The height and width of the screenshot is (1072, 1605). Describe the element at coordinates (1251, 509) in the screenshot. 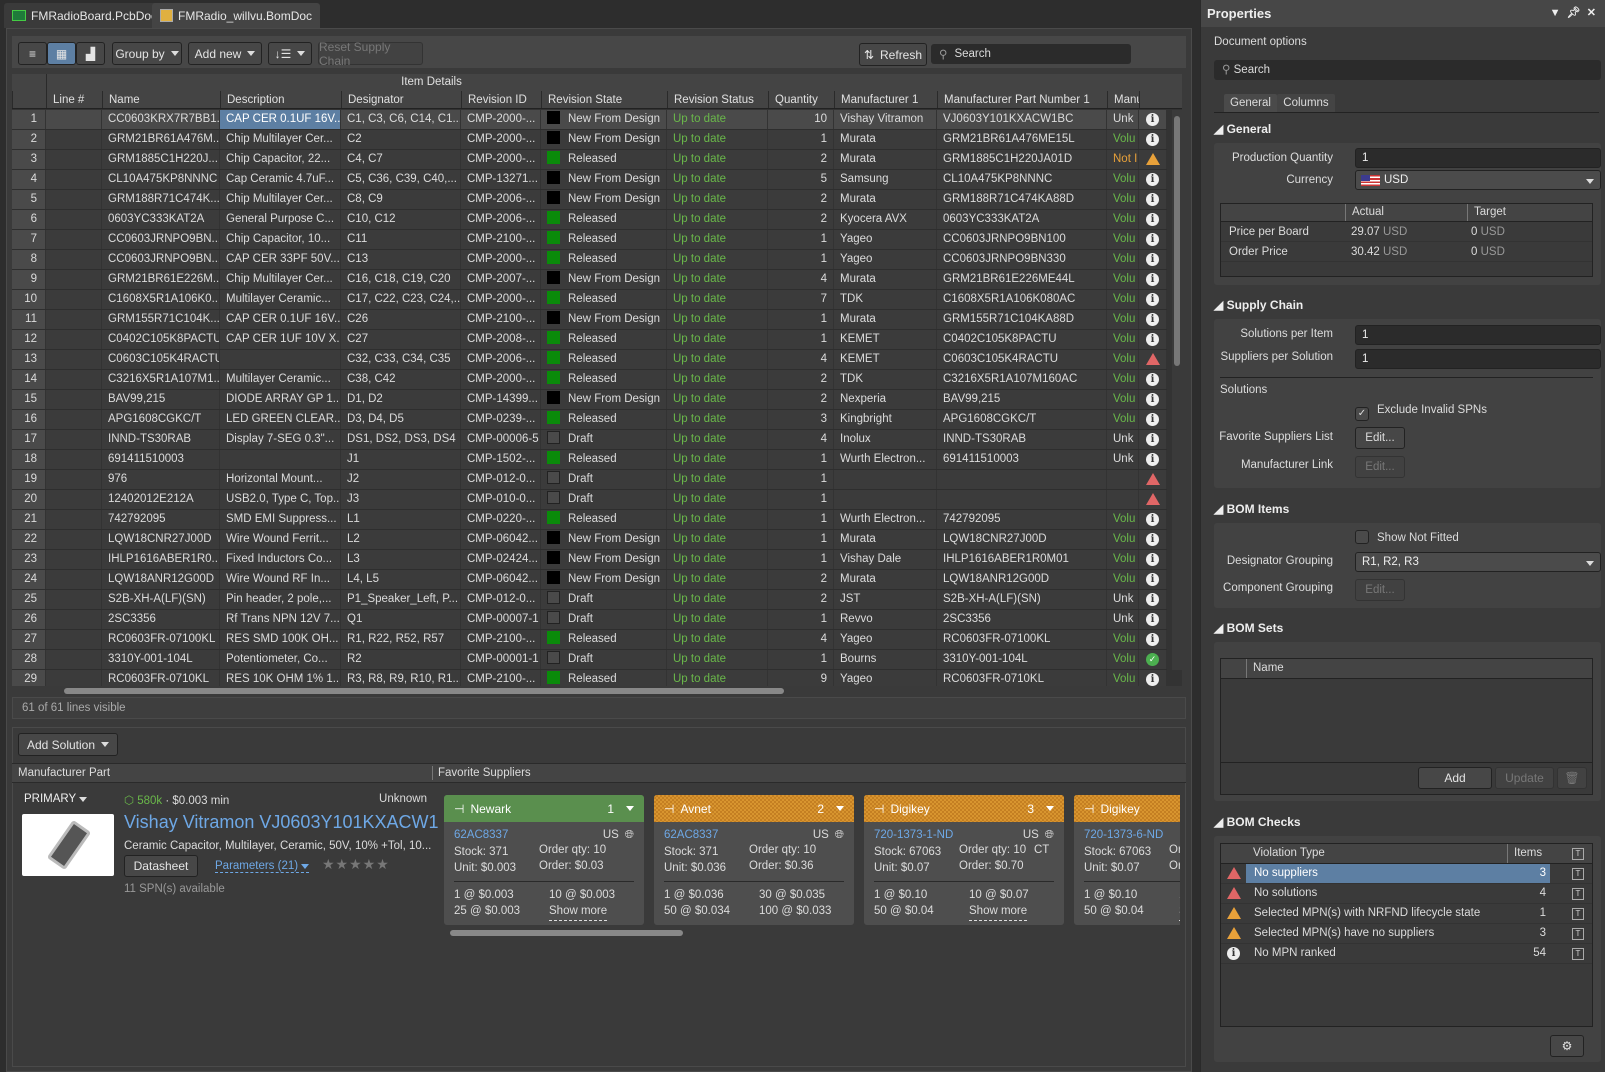

I see `bom-items-section-header: ◢ BOM Items` at that location.